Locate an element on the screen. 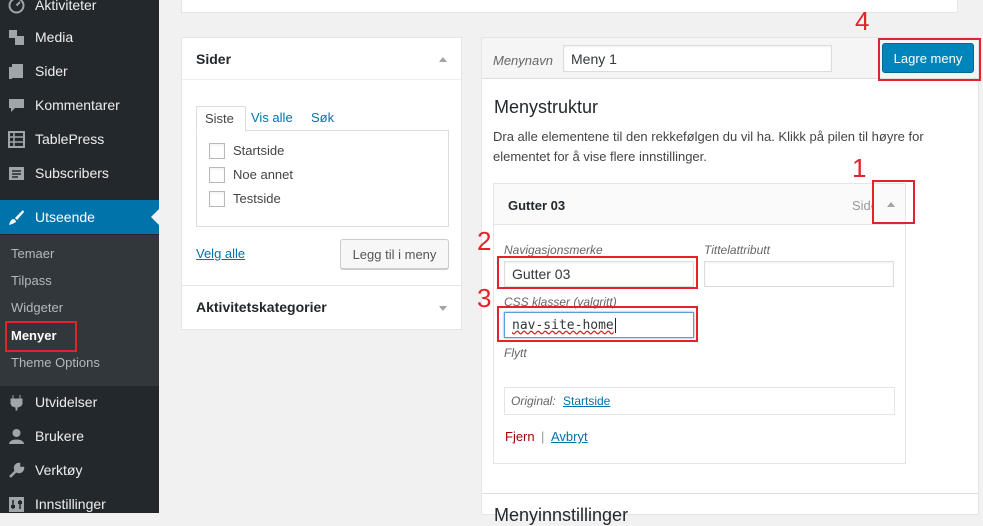 This screenshot has height=526, width=983. sidebar-item-sider: Sider is located at coordinates (79, 71).